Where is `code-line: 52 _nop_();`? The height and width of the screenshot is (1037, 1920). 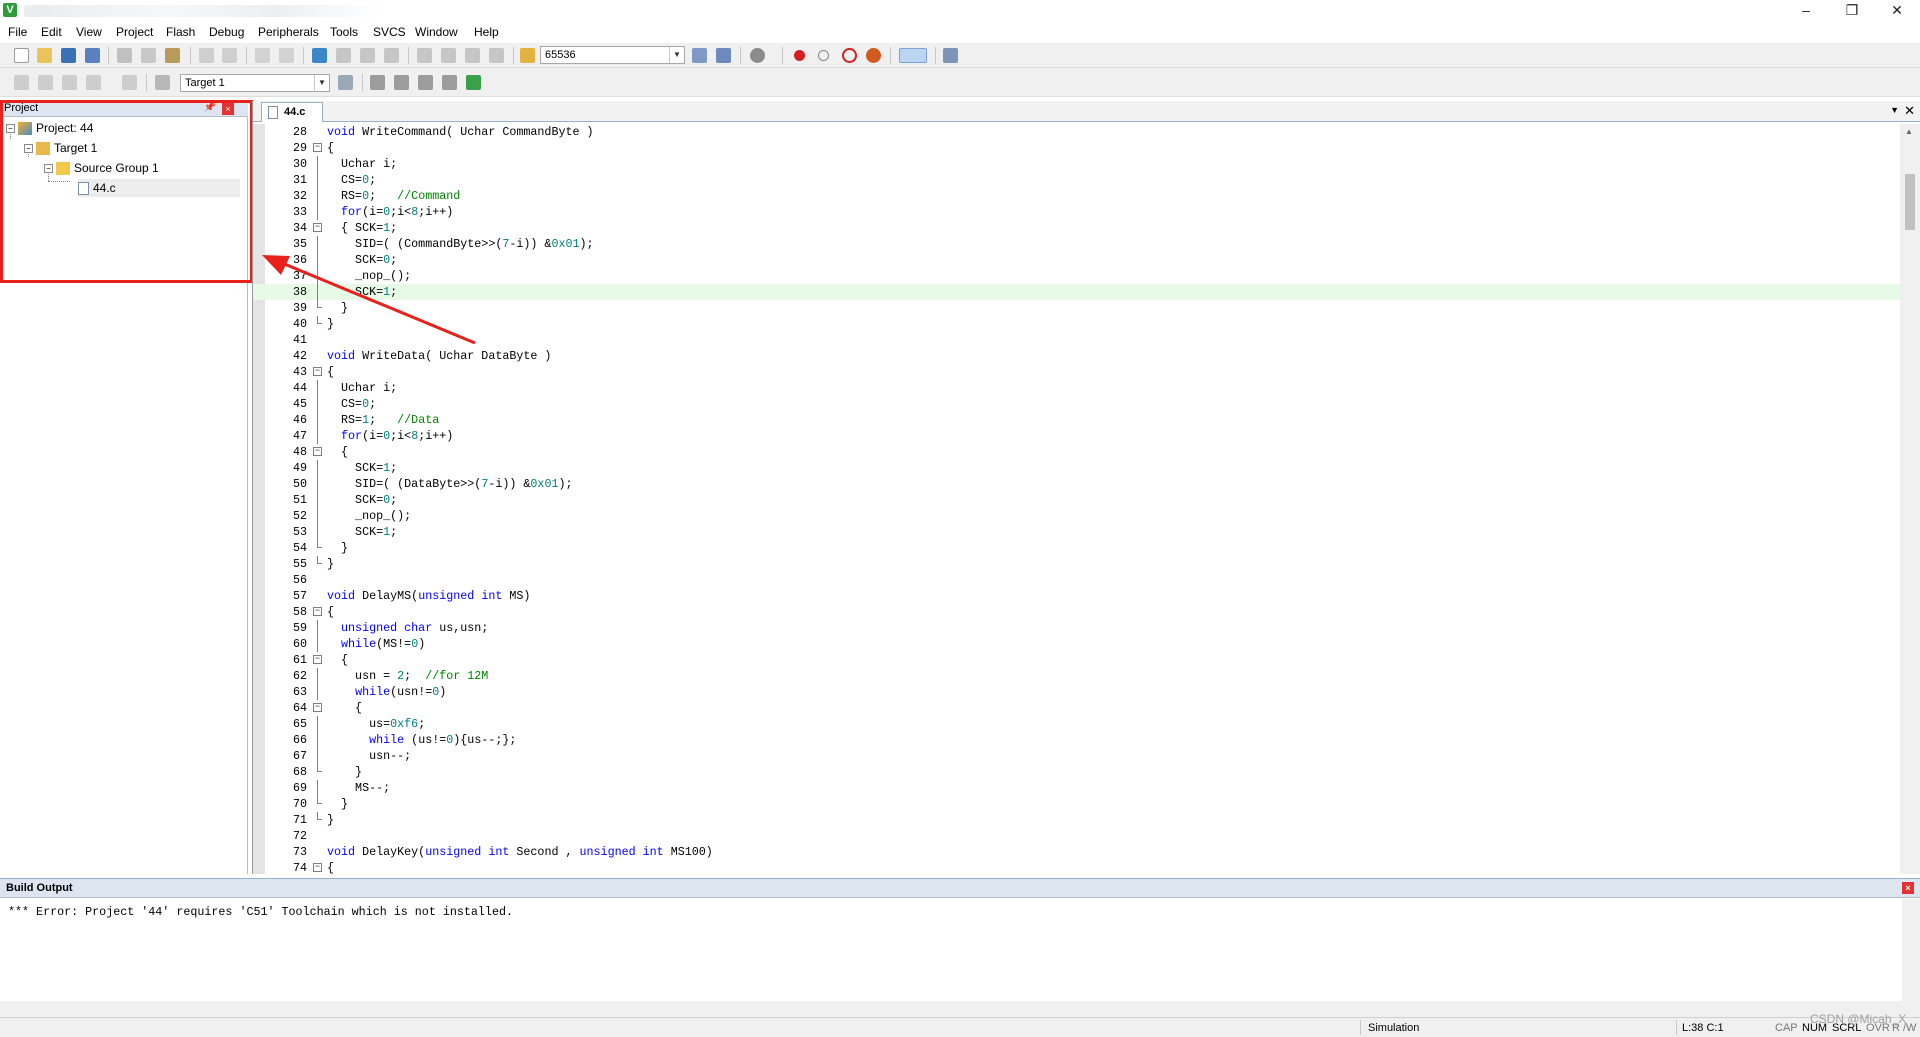
code-line: 52 _nop_(); is located at coordinates (1077, 516).